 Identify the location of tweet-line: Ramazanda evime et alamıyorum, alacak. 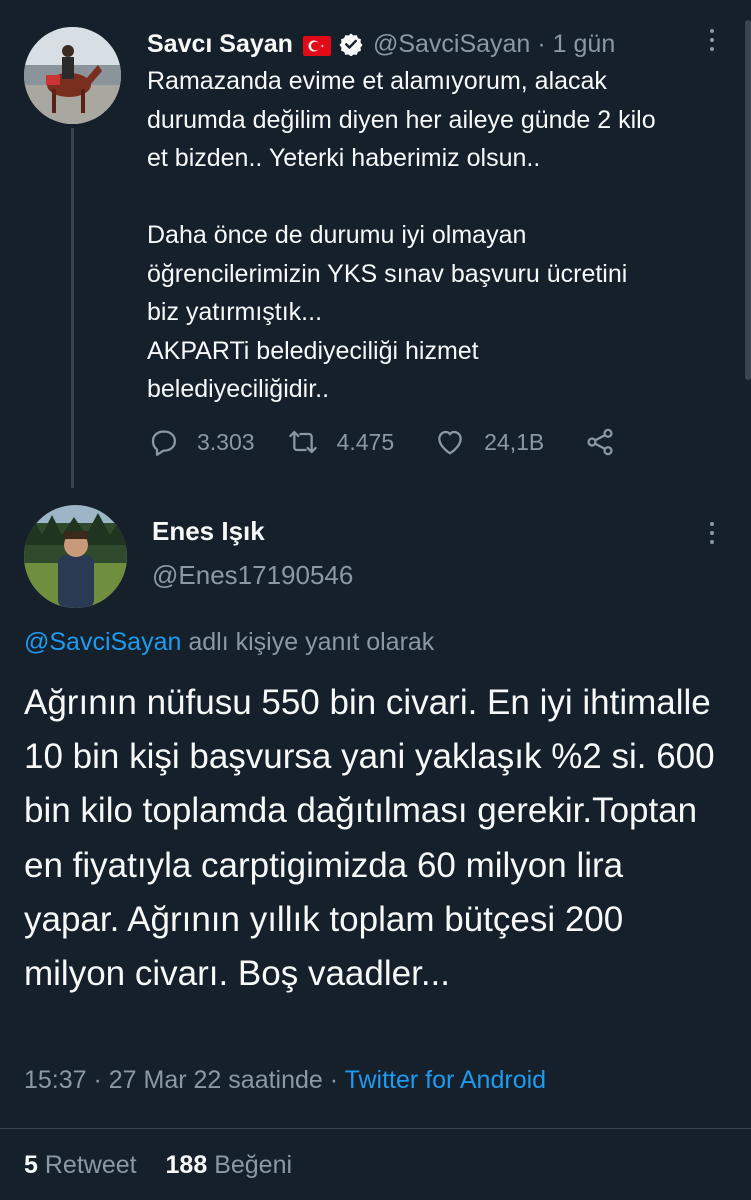
(377, 81).